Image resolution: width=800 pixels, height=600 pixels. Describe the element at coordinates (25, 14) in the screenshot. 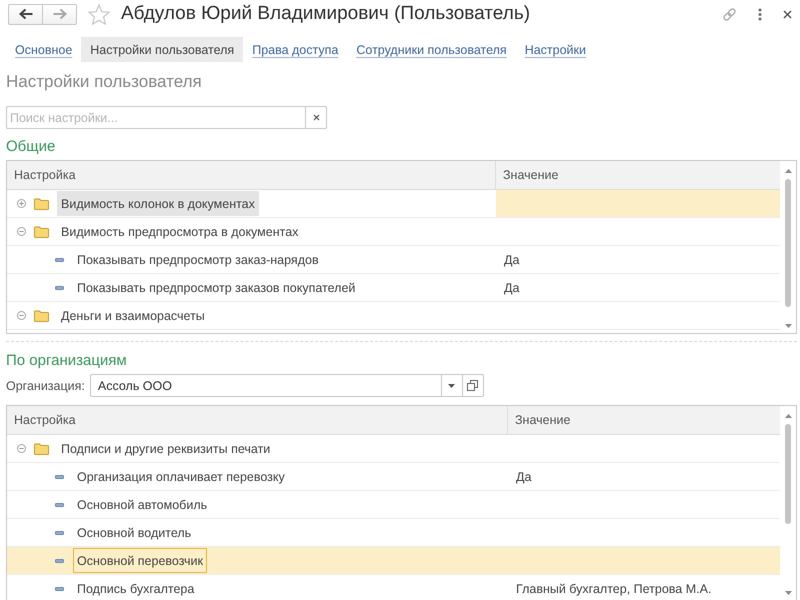

I see `back-button` at that location.